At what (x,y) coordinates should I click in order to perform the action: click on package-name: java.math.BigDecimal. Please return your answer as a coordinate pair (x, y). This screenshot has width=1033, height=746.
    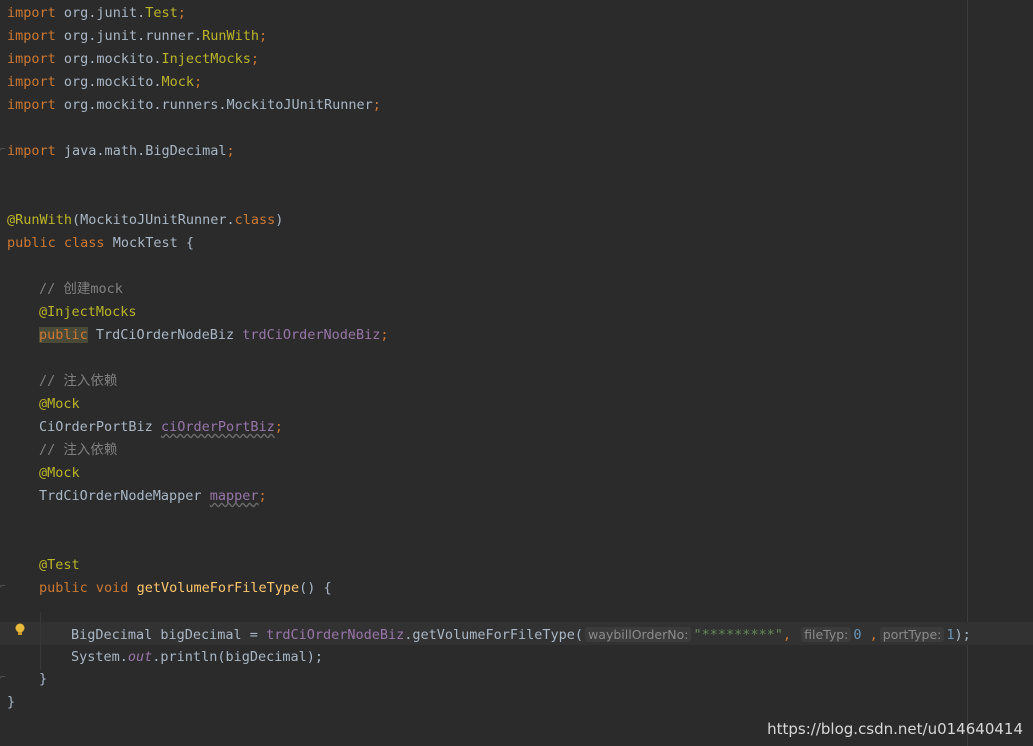
    Looking at the image, I should click on (145, 151).